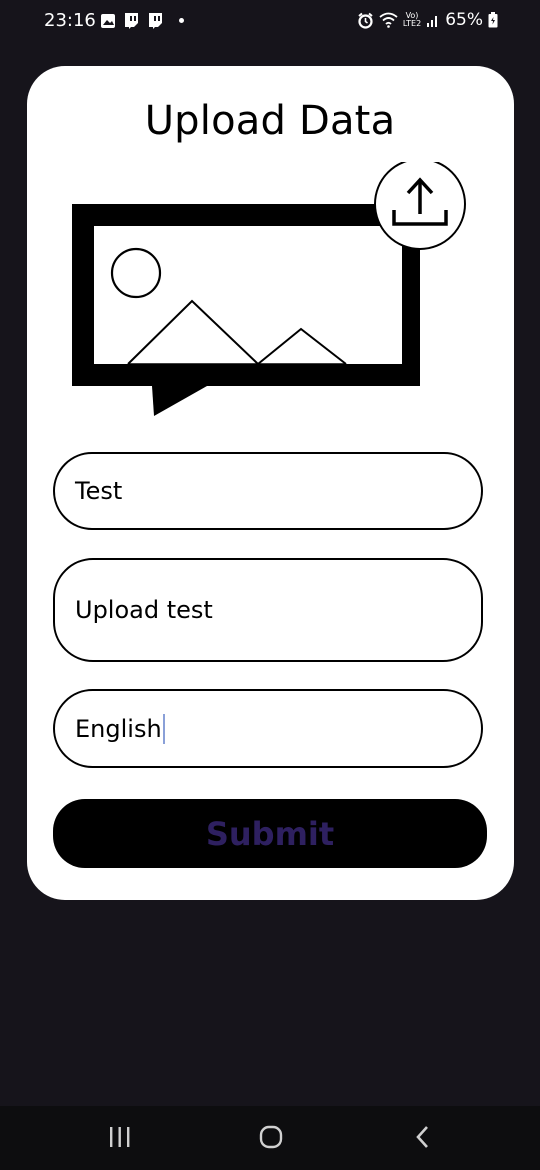 Image resolution: width=540 pixels, height=1170 pixels. What do you see at coordinates (270, 833) in the screenshot?
I see `submit-button: Submit` at bounding box center [270, 833].